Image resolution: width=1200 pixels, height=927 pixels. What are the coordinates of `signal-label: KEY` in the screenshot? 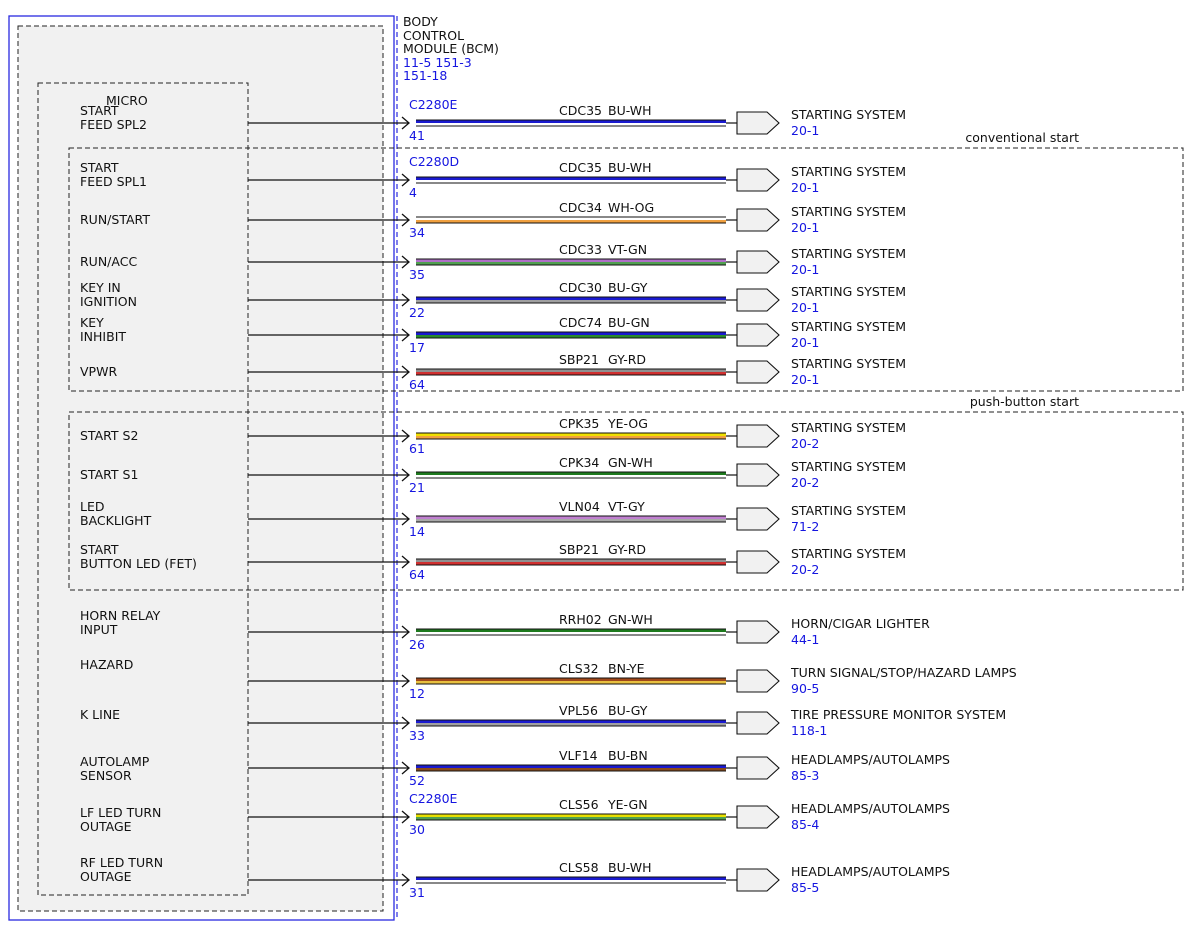 It's located at (92, 322).